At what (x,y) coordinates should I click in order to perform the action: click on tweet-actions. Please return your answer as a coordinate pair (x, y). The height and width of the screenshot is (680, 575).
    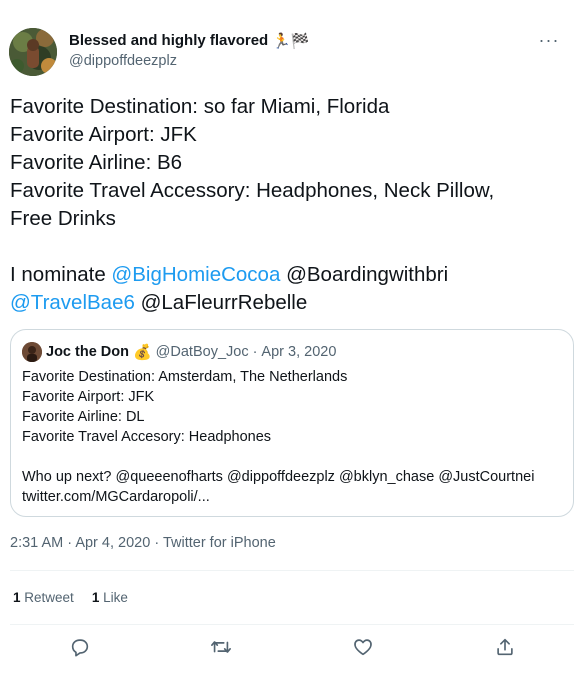
    Looking at the image, I should click on (287, 647).